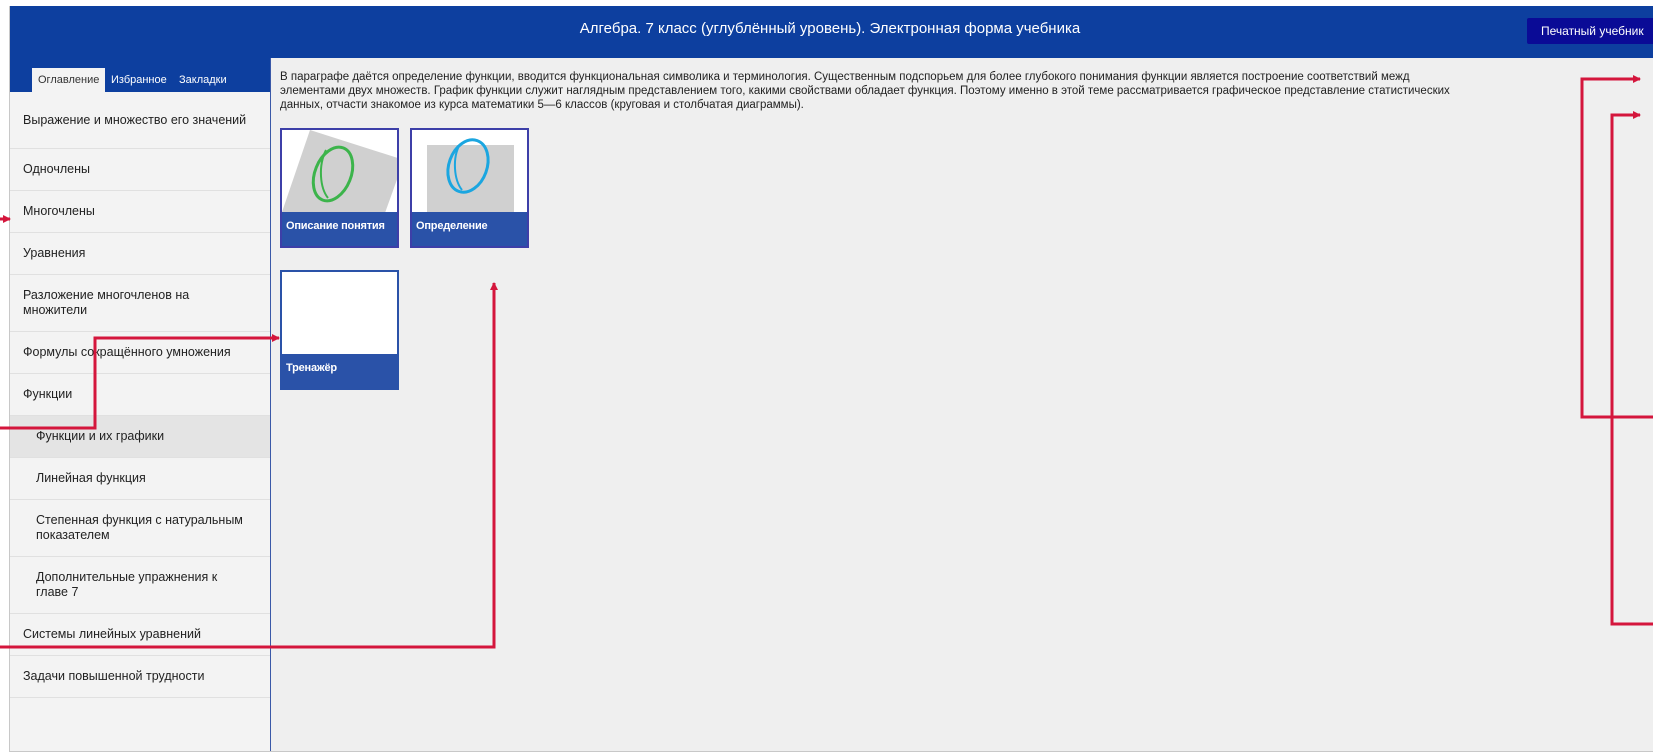  I want to click on card-trainer: Тренажёр, so click(339, 330).